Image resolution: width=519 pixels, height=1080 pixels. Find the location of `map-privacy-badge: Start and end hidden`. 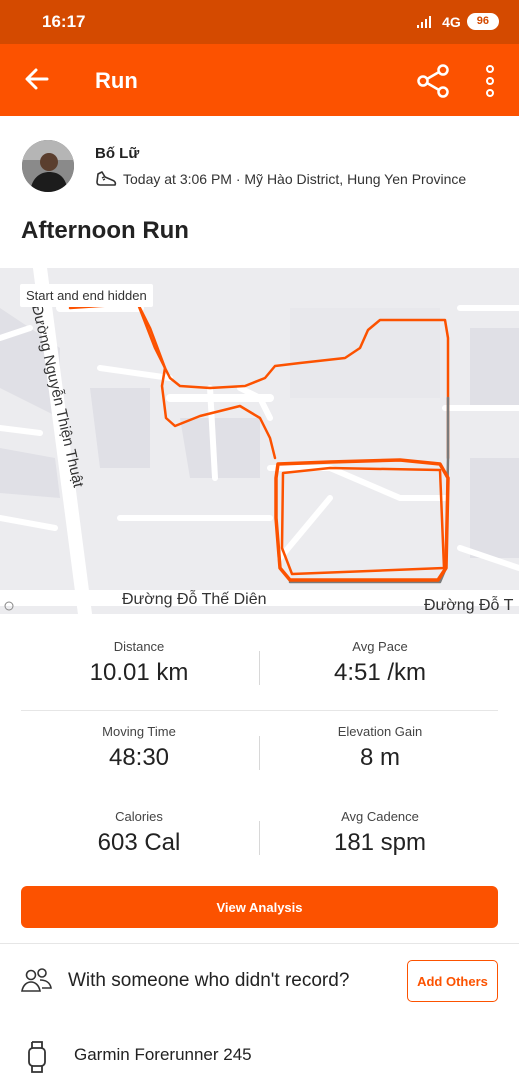

map-privacy-badge: Start and end hidden is located at coordinates (86, 295).